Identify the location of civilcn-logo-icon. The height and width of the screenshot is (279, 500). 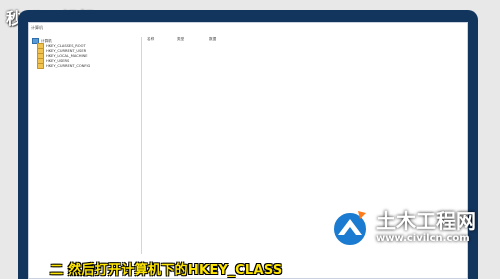
(350, 229).